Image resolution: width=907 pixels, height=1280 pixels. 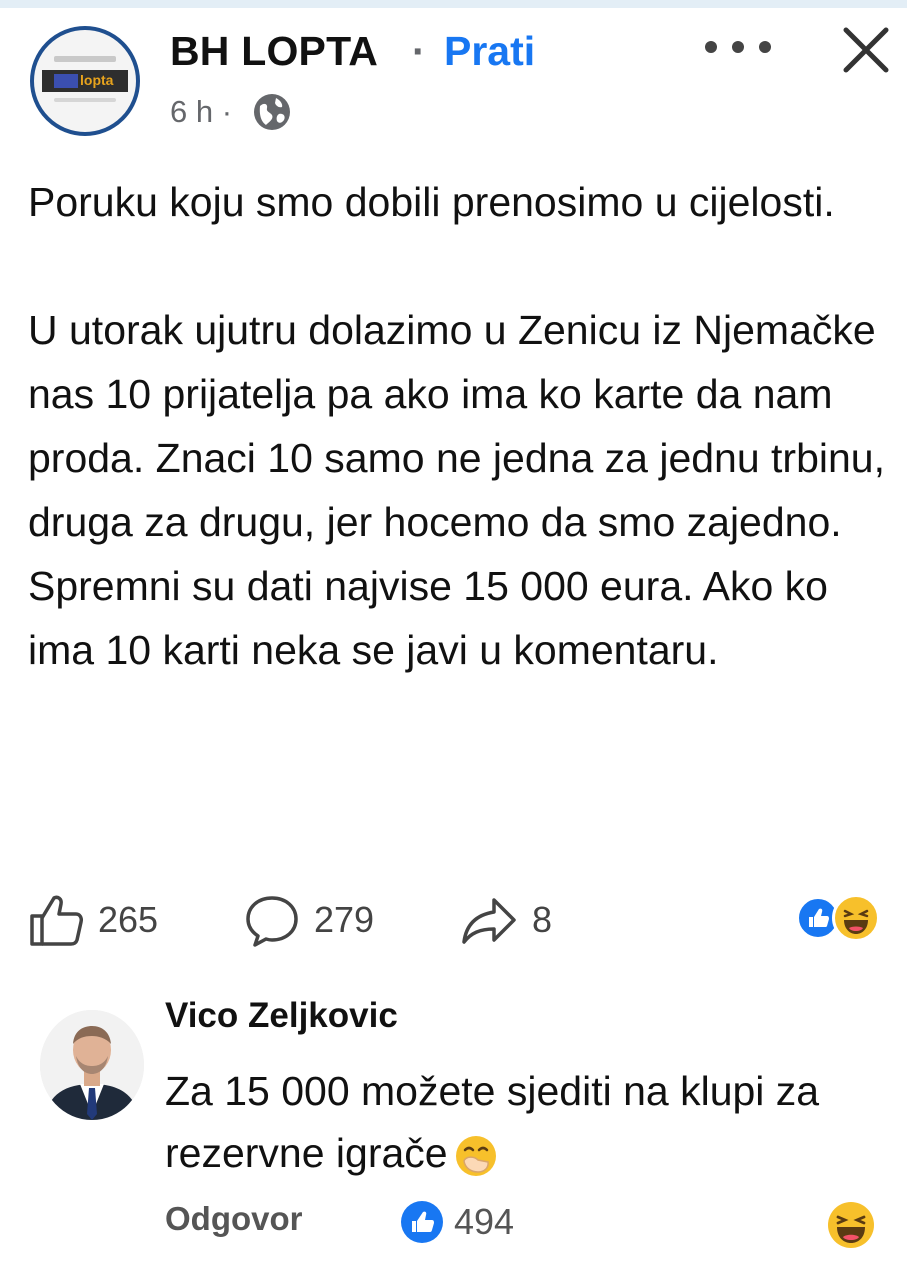 I want to click on comment-like-count: 494, so click(x=484, y=1221).